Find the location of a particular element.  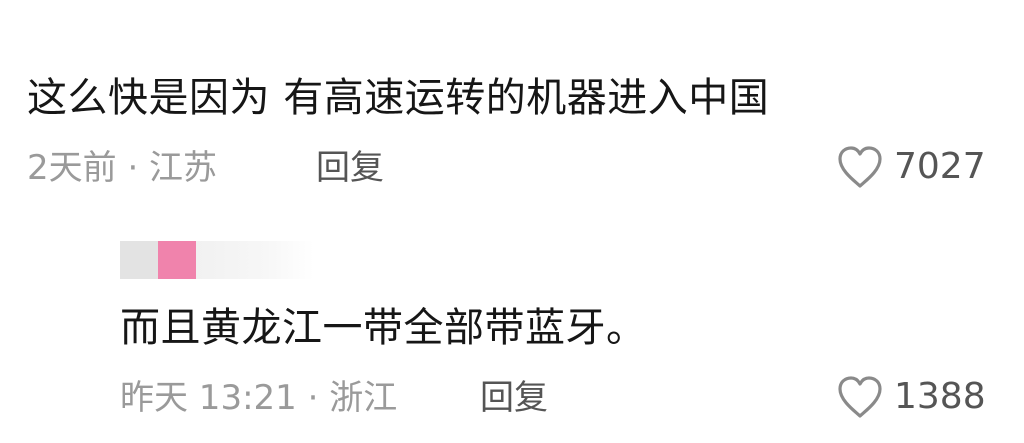

user-info is located at coordinates (217, 260).